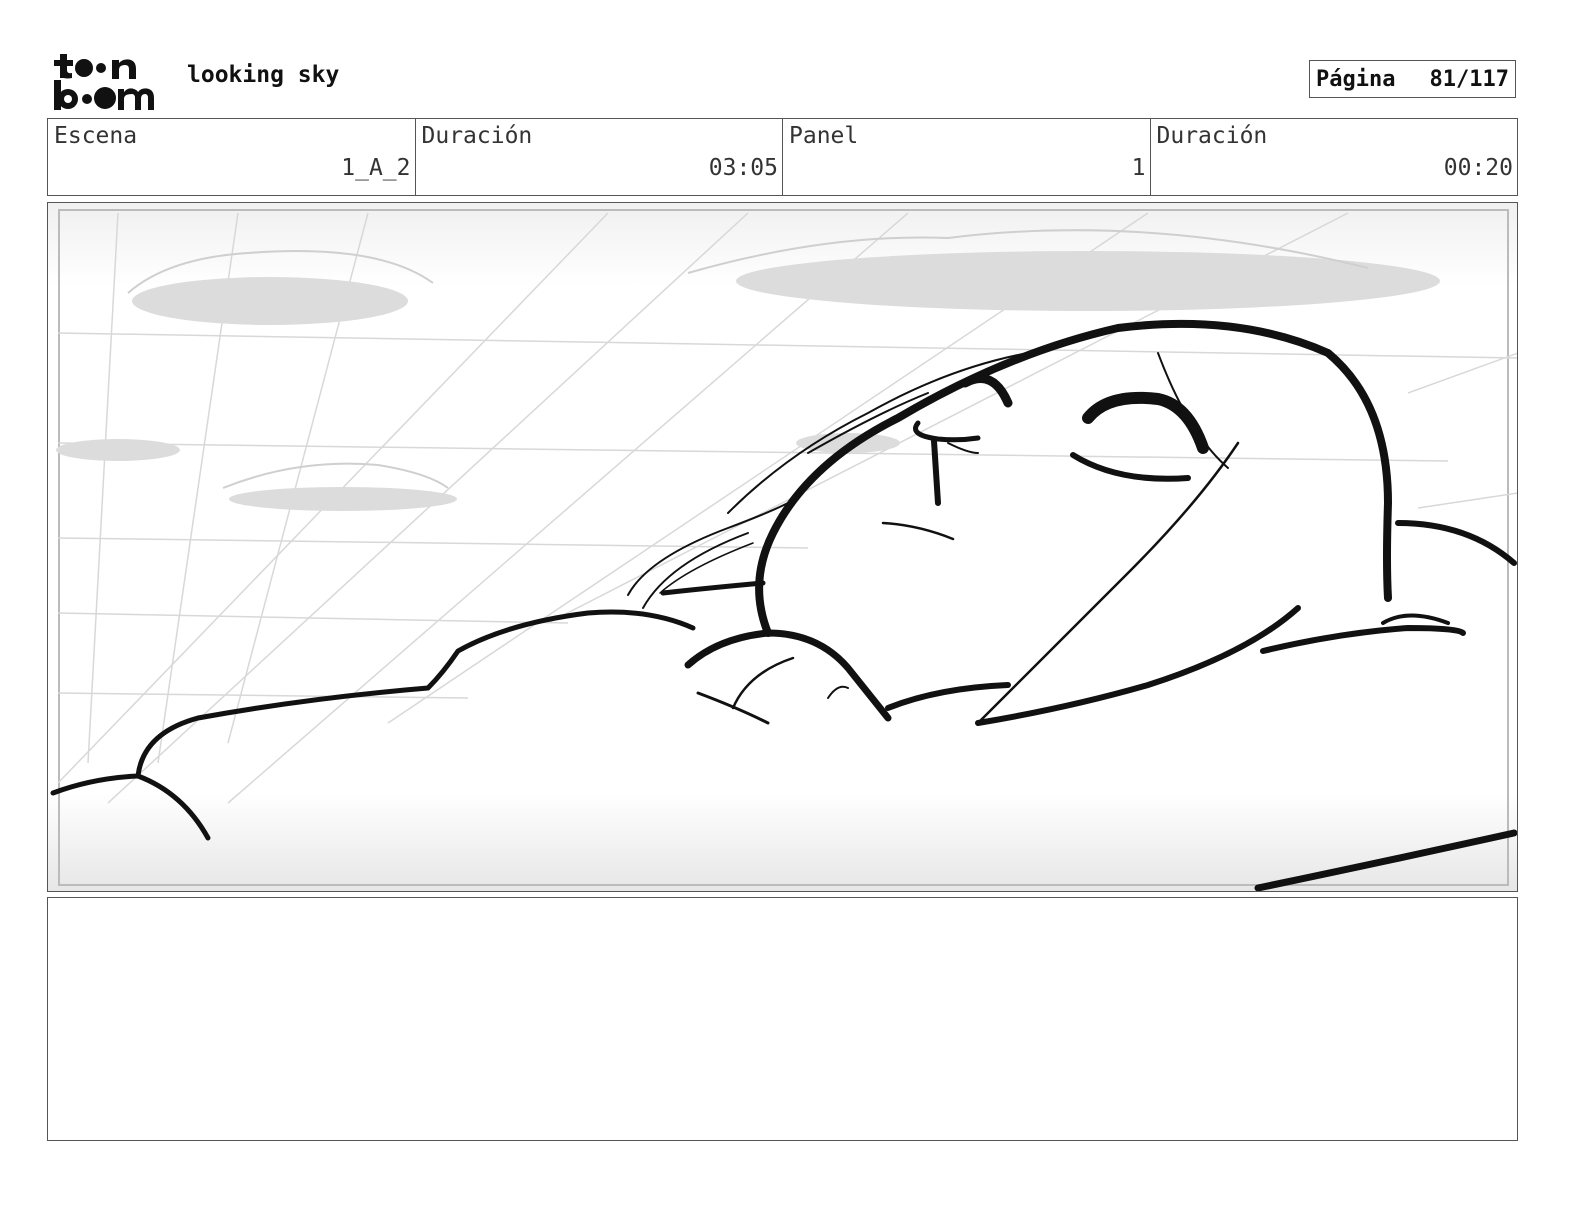  Describe the element at coordinates (232, 157) in the screenshot. I see `scene-cell: Escena 1_A_2` at that location.